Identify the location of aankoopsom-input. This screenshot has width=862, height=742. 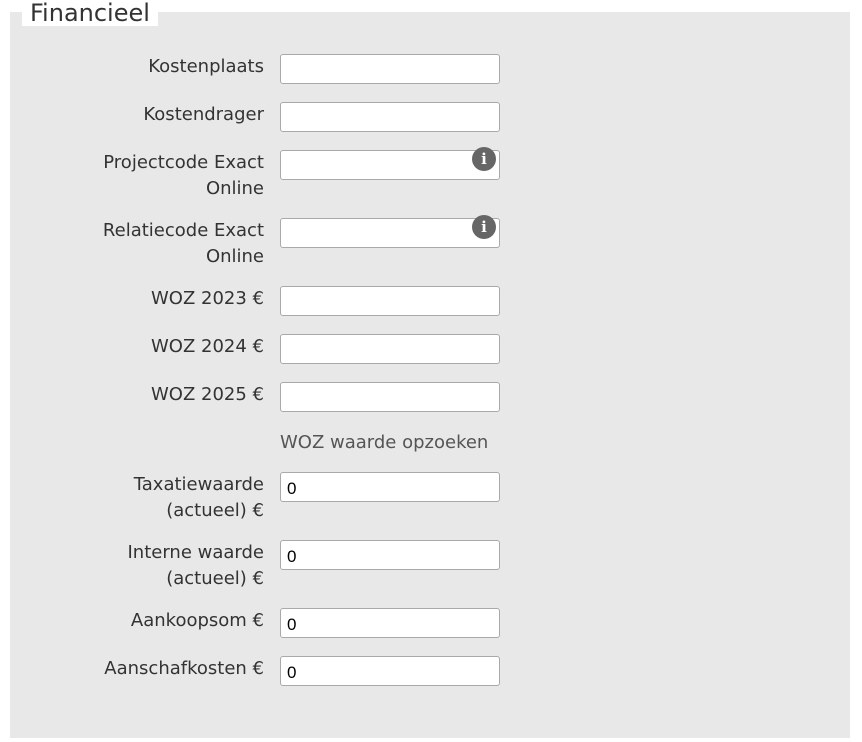
(390, 623).